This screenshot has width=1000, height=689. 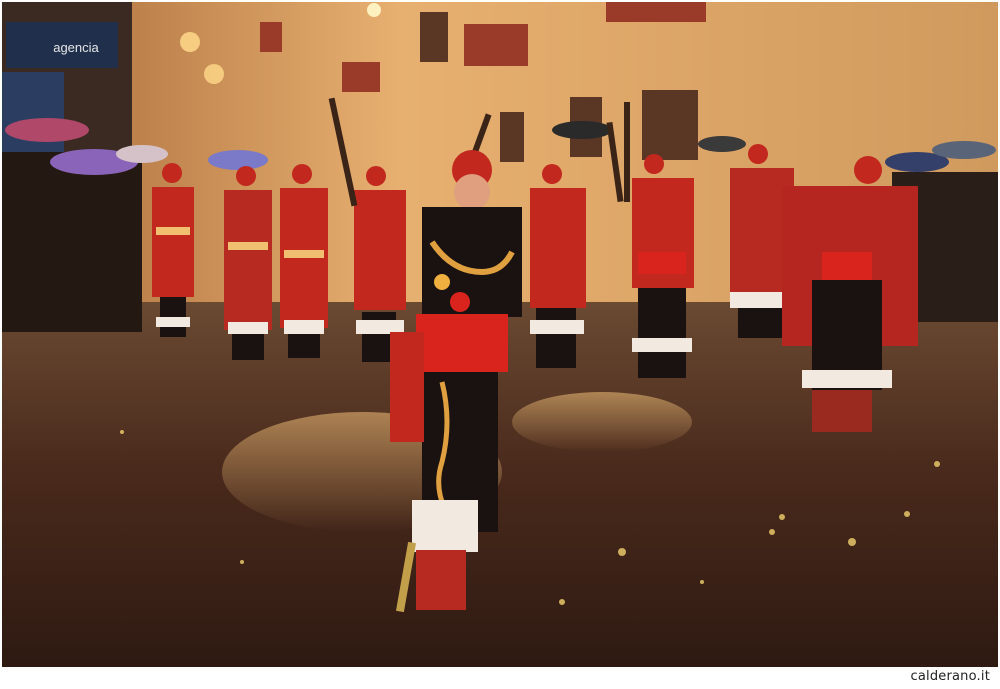 What do you see at coordinates (950, 676) in the screenshot?
I see `photo-credit: calderano.it` at bounding box center [950, 676].